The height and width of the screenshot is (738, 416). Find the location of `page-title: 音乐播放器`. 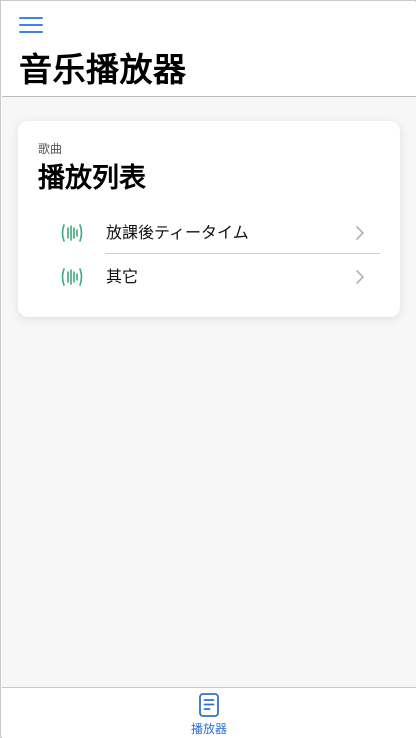

page-title: 音乐播放器 is located at coordinates (103, 69).